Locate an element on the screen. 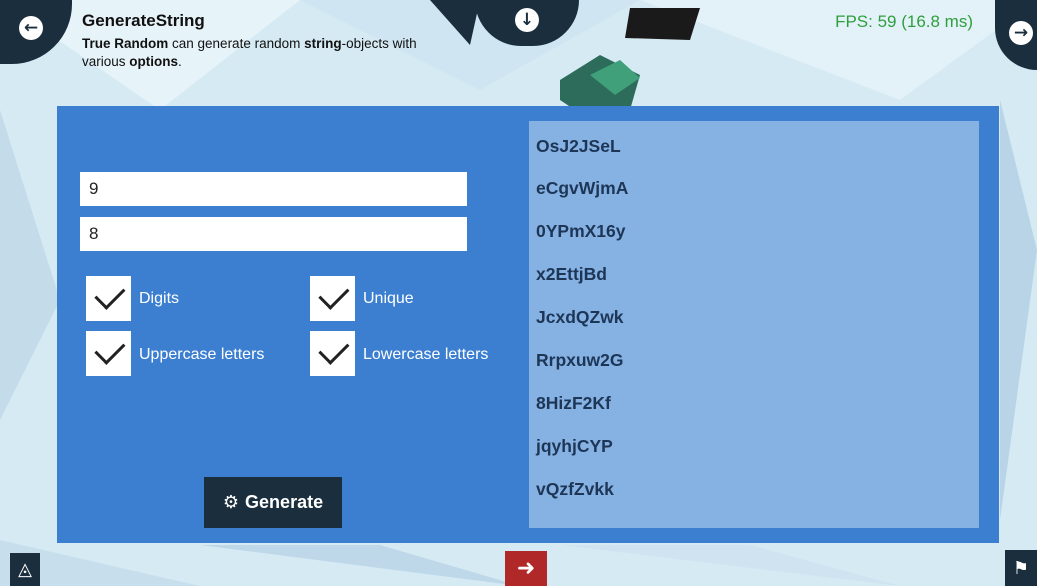 This screenshot has width=1037, height=586. generate-label: Generate is located at coordinates (284, 502).